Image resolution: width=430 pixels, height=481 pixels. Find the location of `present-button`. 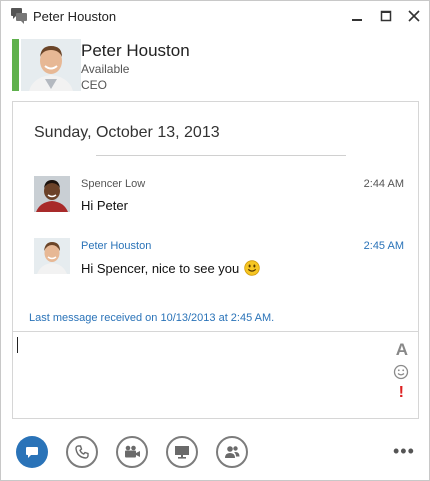

present-button is located at coordinates (182, 452).